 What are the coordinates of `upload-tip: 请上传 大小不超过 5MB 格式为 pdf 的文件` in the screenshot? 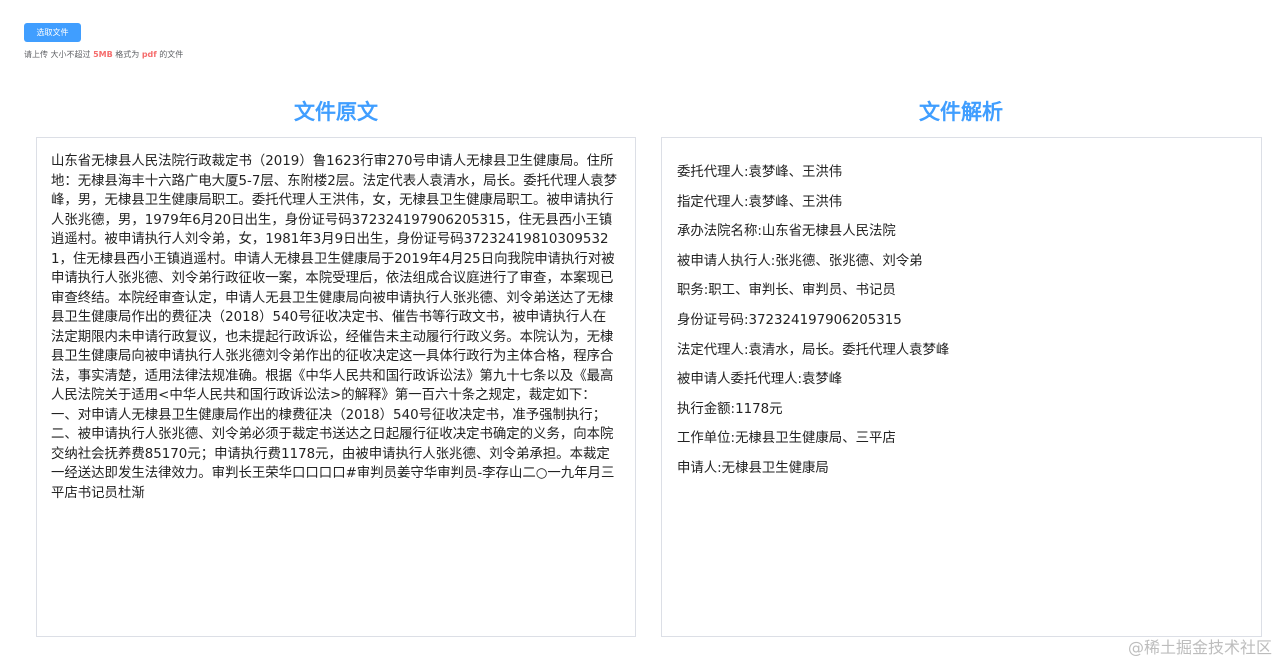 It's located at (103, 54).